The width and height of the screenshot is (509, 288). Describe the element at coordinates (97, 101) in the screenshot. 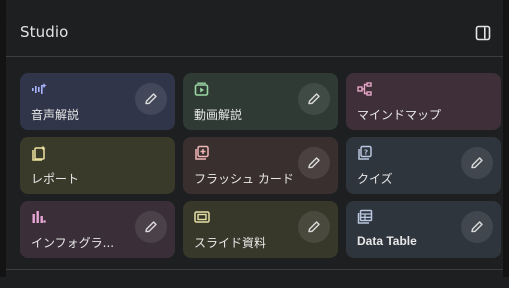

I see `tile-audio-overview: 音声解説` at that location.